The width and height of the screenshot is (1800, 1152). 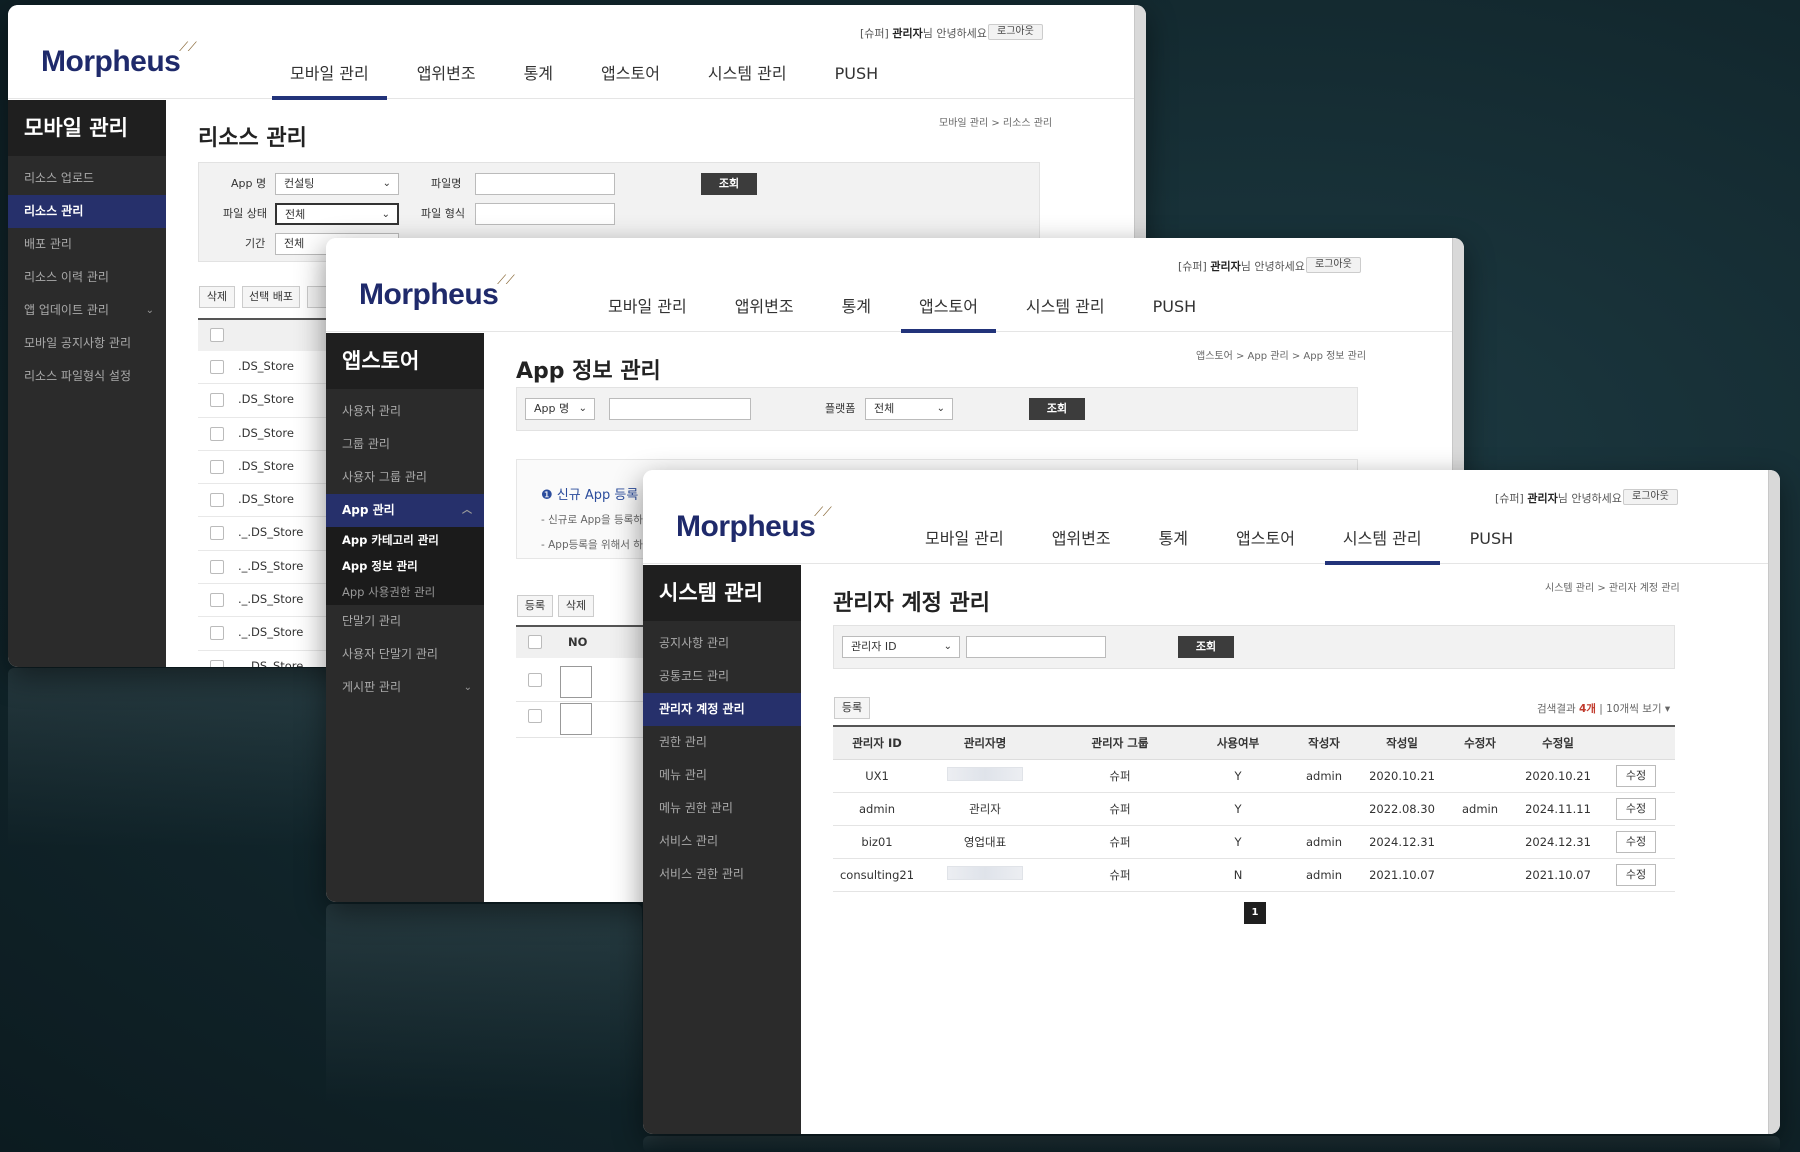 What do you see at coordinates (722, 808) in the screenshot?
I see `sidebar-item-menu-permissions: 메뉴 권한 관리` at bounding box center [722, 808].